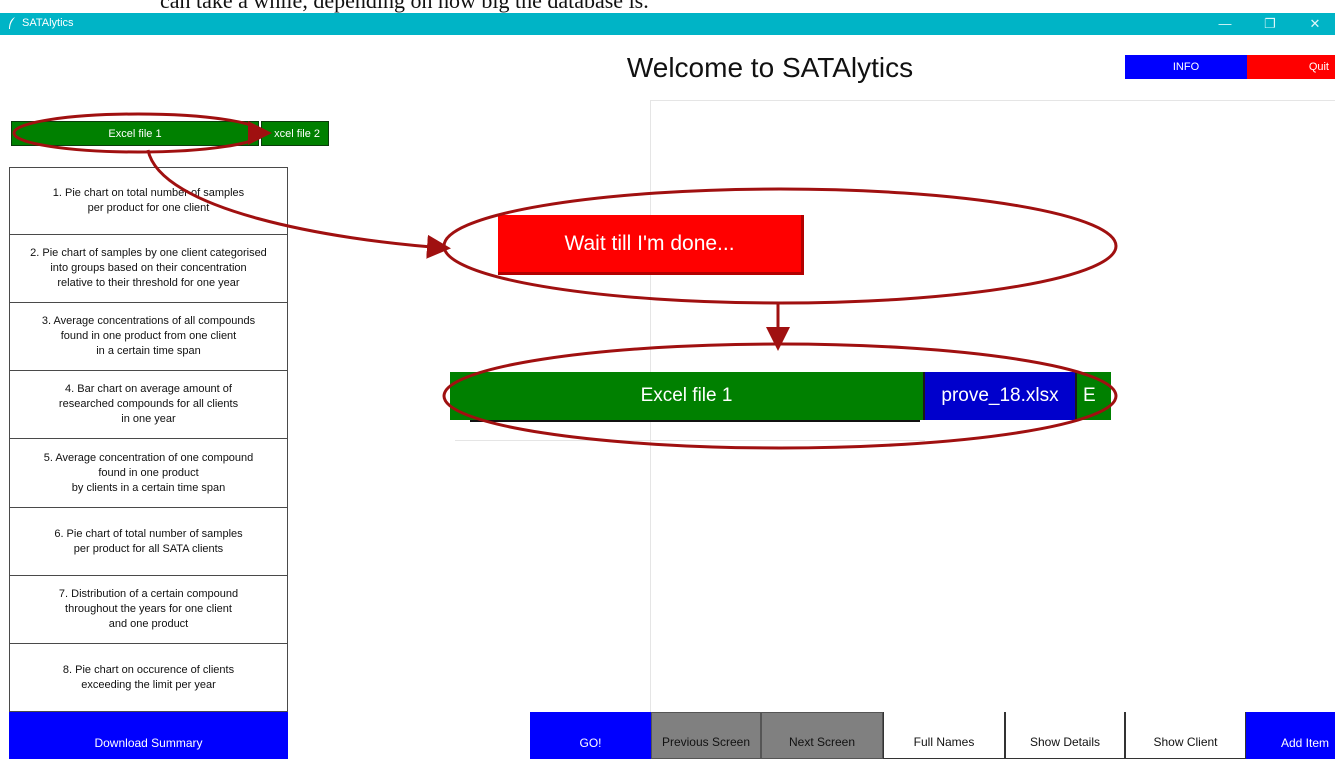 The width and height of the screenshot is (1335, 759). What do you see at coordinates (1094, 396) in the screenshot?
I see `zoomed-next-tab: E` at bounding box center [1094, 396].